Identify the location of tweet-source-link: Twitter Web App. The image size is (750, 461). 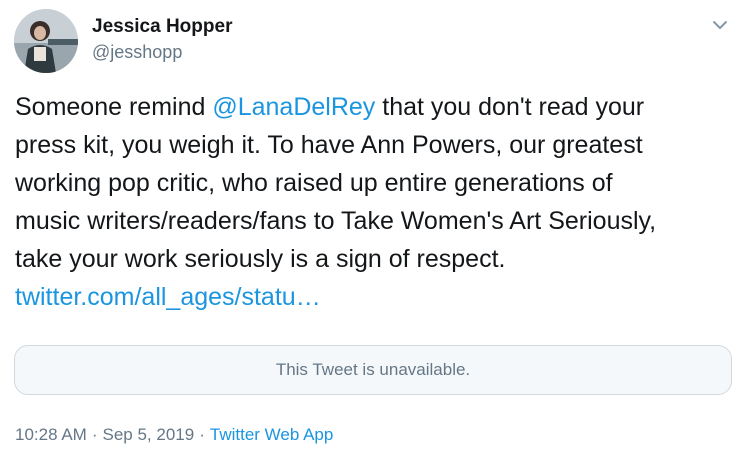
(271, 434).